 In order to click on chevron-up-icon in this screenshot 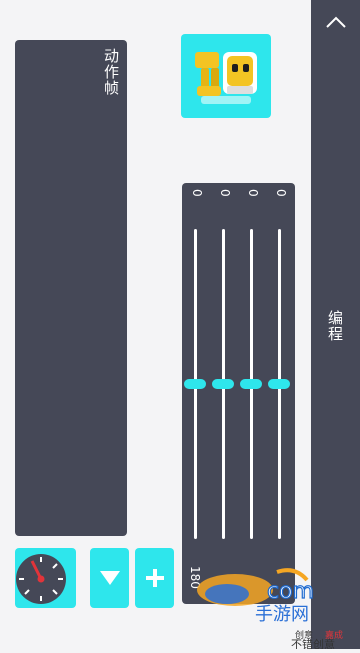, I will do `click(335, 22)`.